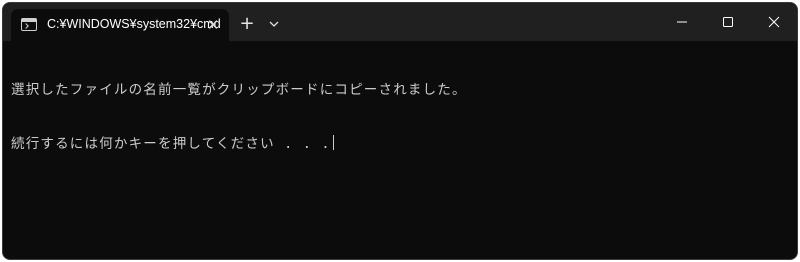 This screenshot has height=262, width=800. I want to click on window-controls, so click(728, 22).